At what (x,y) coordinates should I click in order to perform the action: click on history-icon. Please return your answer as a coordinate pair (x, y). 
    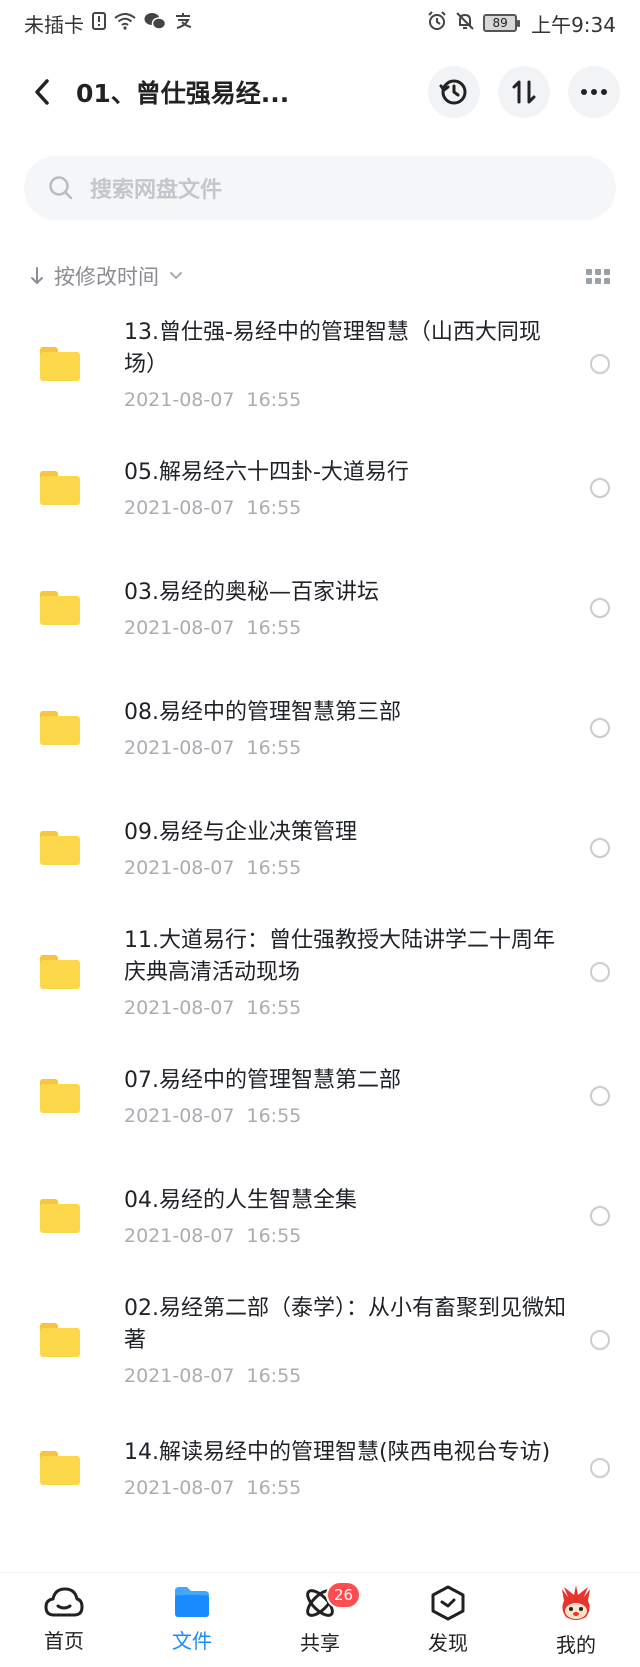
    Looking at the image, I should click on (453, 92).